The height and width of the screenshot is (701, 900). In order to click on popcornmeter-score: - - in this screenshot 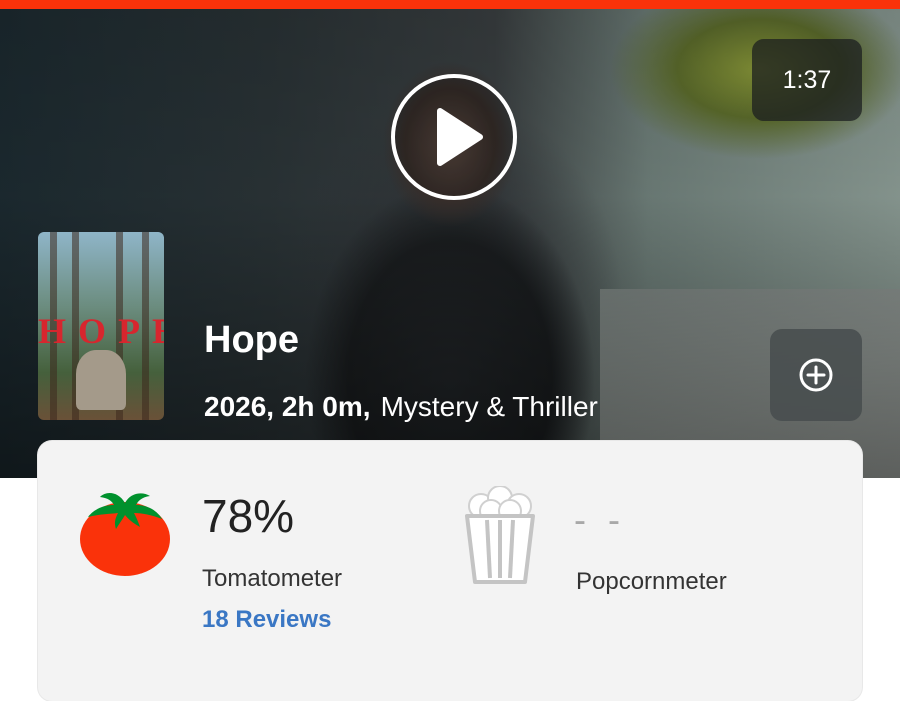, I will do `click(600, 519)`.